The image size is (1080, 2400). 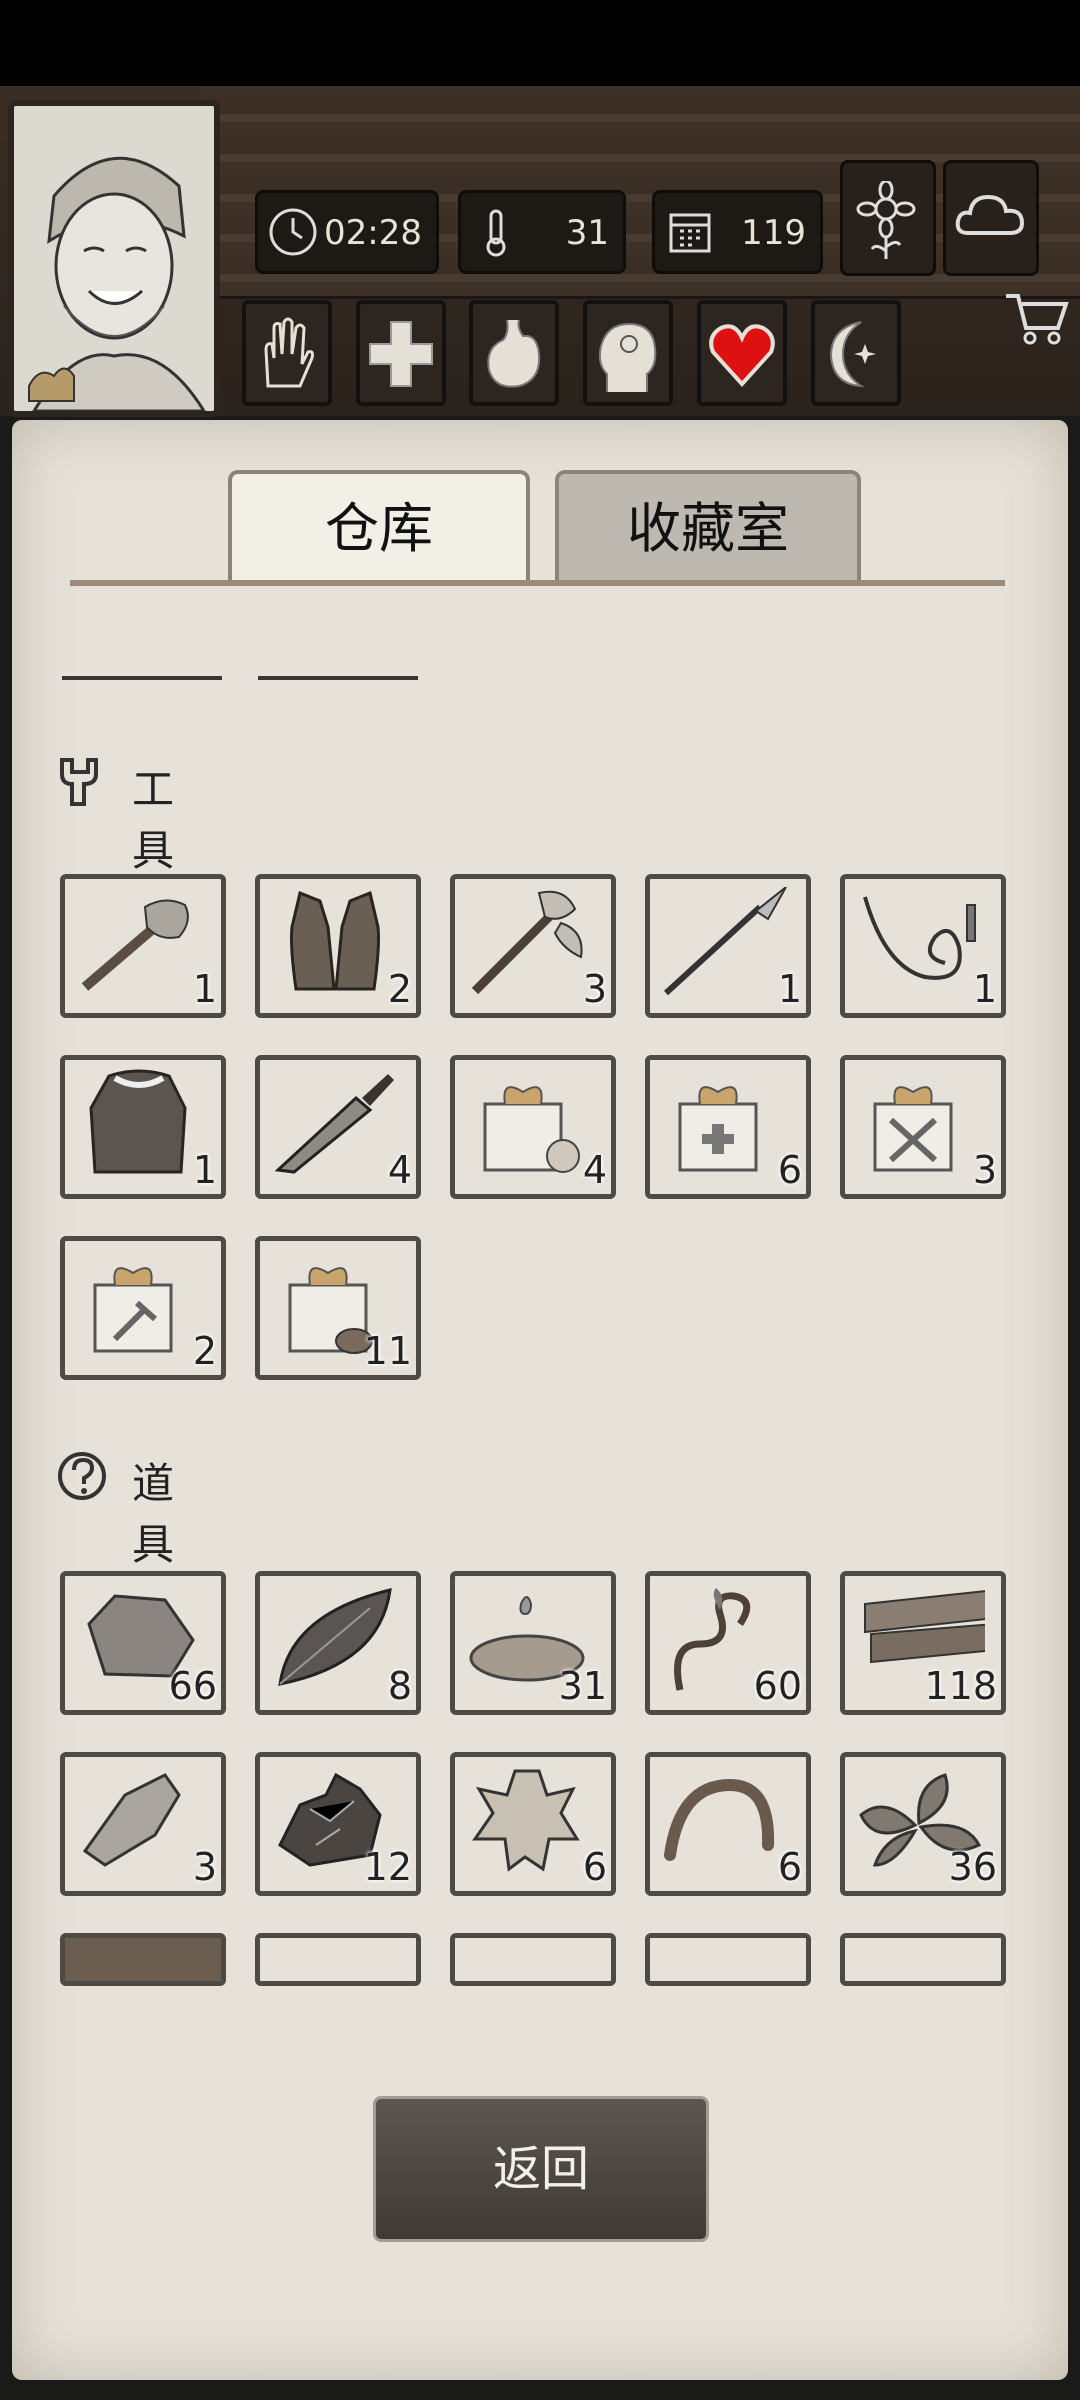 I want to click on heart-icon, so click(x=742, y=355).